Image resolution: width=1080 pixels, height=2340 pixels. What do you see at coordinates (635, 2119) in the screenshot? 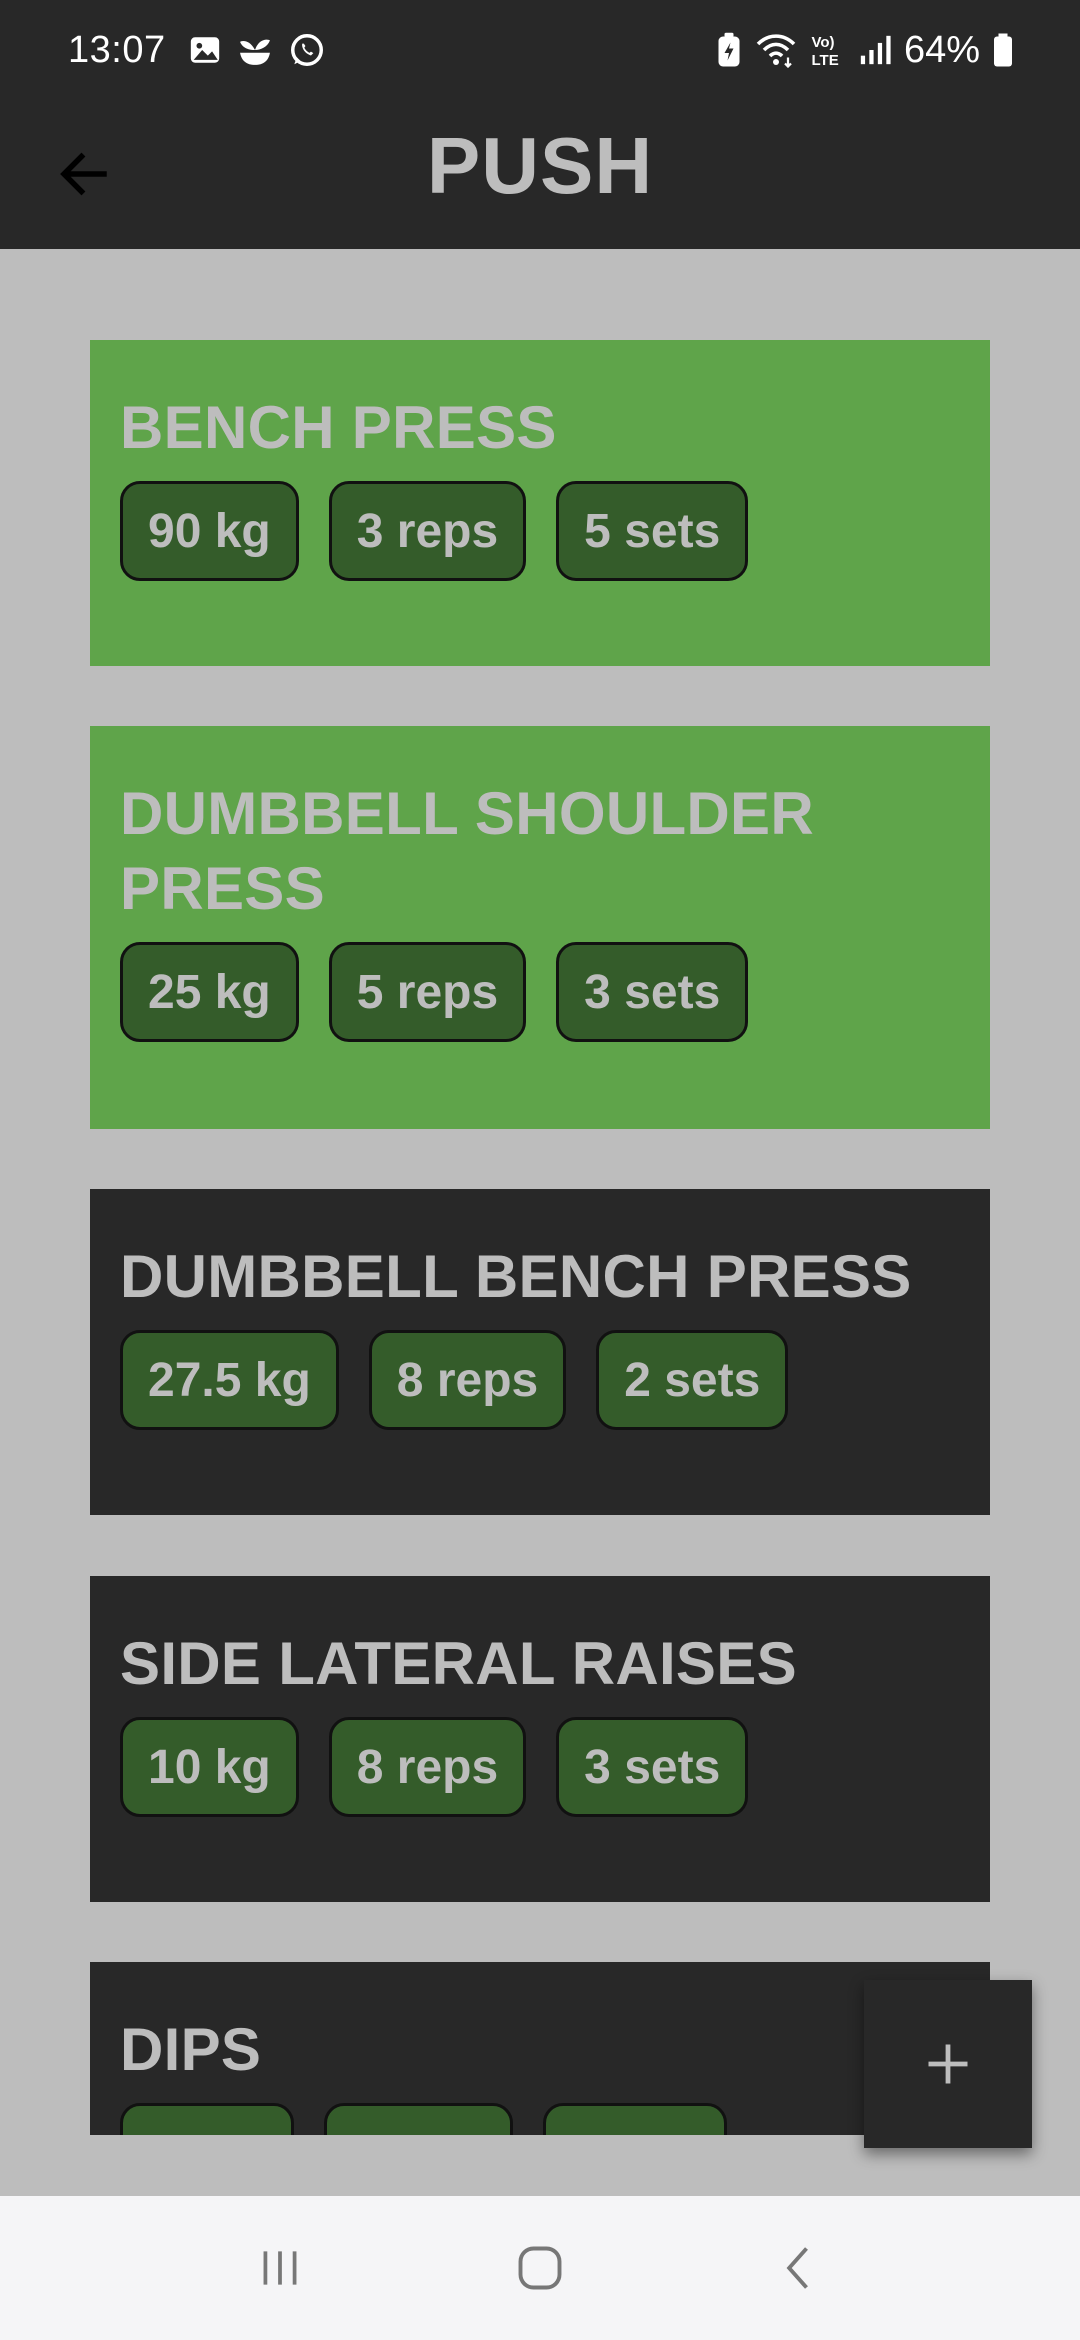
I see `sets-chip` at bounding box center [635, 2119].